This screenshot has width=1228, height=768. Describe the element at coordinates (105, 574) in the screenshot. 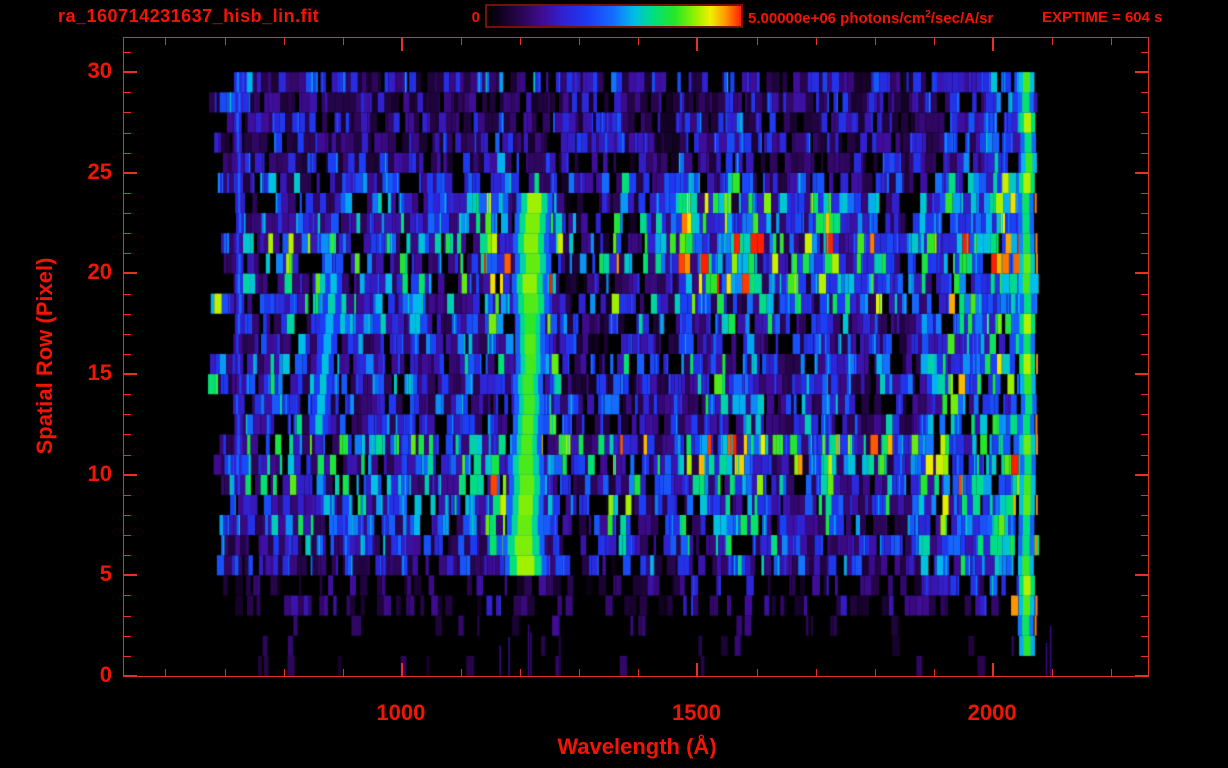

I see `y-tick-label: 5` at that location.